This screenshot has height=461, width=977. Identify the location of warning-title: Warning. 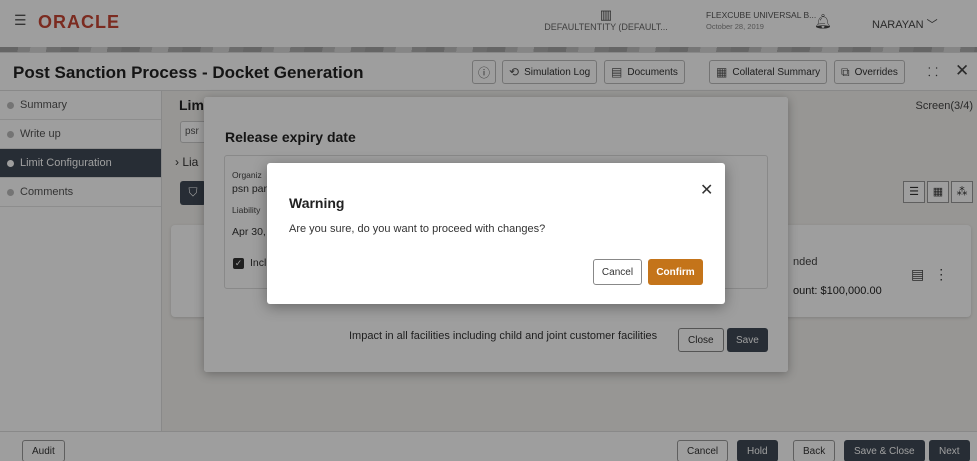
(317, 203).